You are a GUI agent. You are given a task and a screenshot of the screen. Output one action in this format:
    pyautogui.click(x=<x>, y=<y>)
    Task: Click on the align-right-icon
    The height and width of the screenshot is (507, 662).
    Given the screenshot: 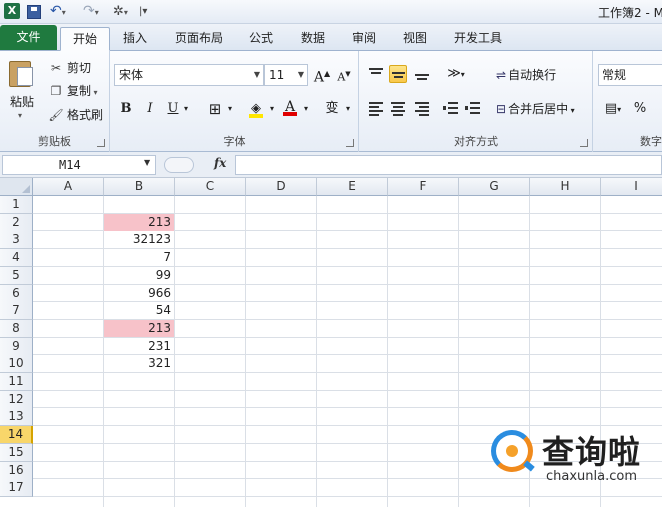 What is the action you would take?
    pyautogui.click(x=422, y=108)
    